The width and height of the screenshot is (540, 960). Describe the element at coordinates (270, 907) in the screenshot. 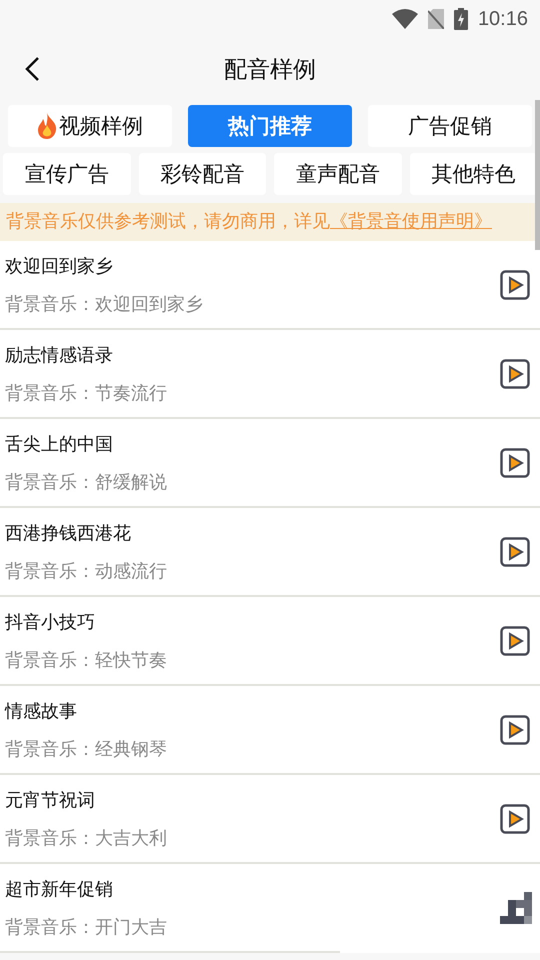

I see `sample-row: 超市新年促销 背景音乐：开门大吉` at that location.